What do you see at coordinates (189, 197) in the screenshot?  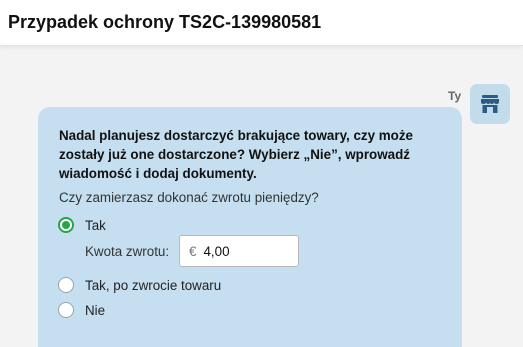 I see `refund-question: Czy zamierzasz dokonać zwrotu pieniędzy?` at bounding box center [189, 197].